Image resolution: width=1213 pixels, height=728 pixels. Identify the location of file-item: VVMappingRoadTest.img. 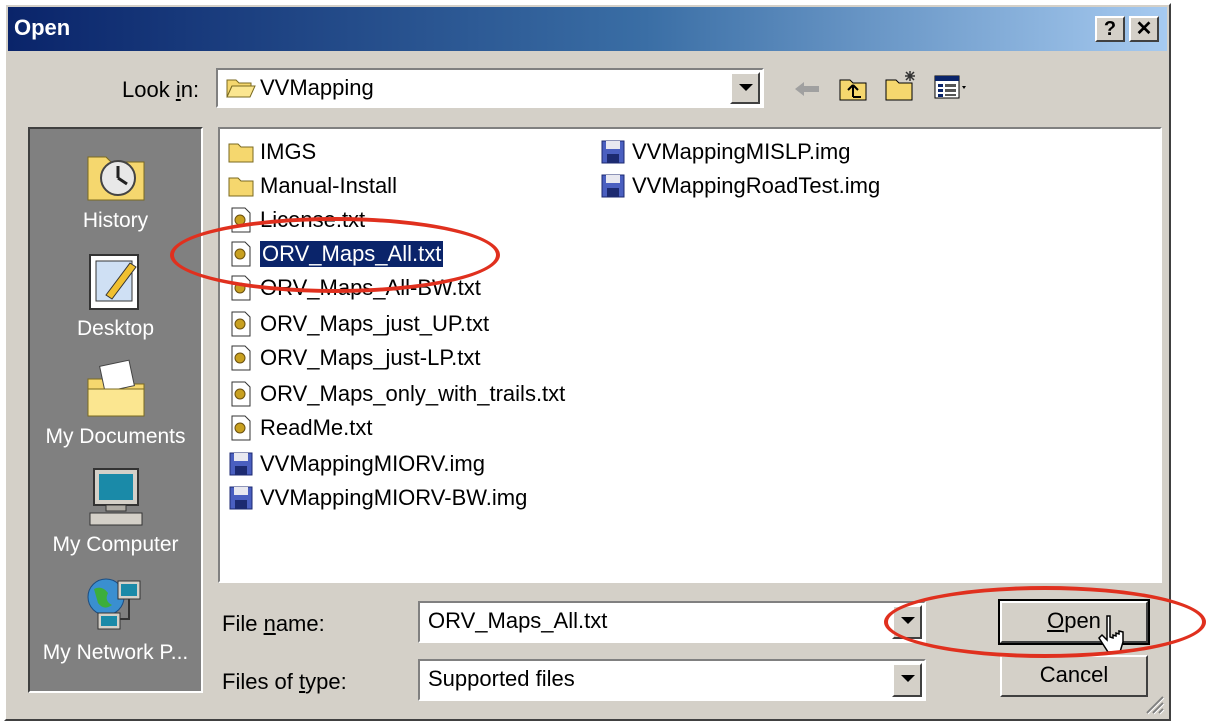
(740, 186).